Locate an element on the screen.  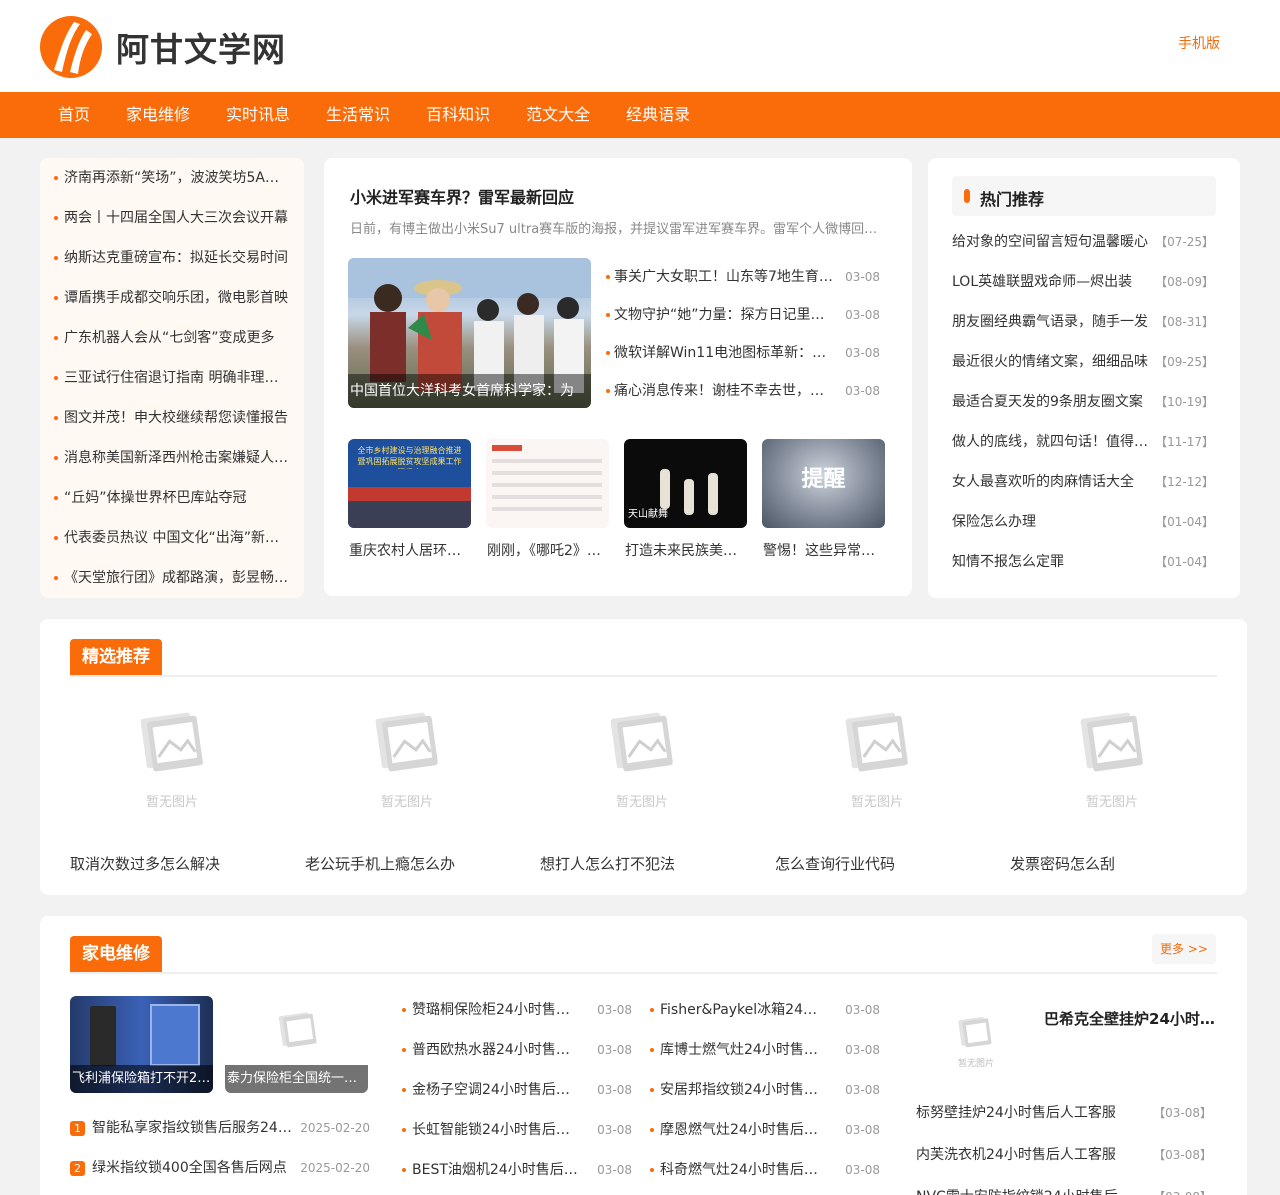
featured-card: 暂无图片 发票密码怎么刮 is located at coordinates (1127, 786).